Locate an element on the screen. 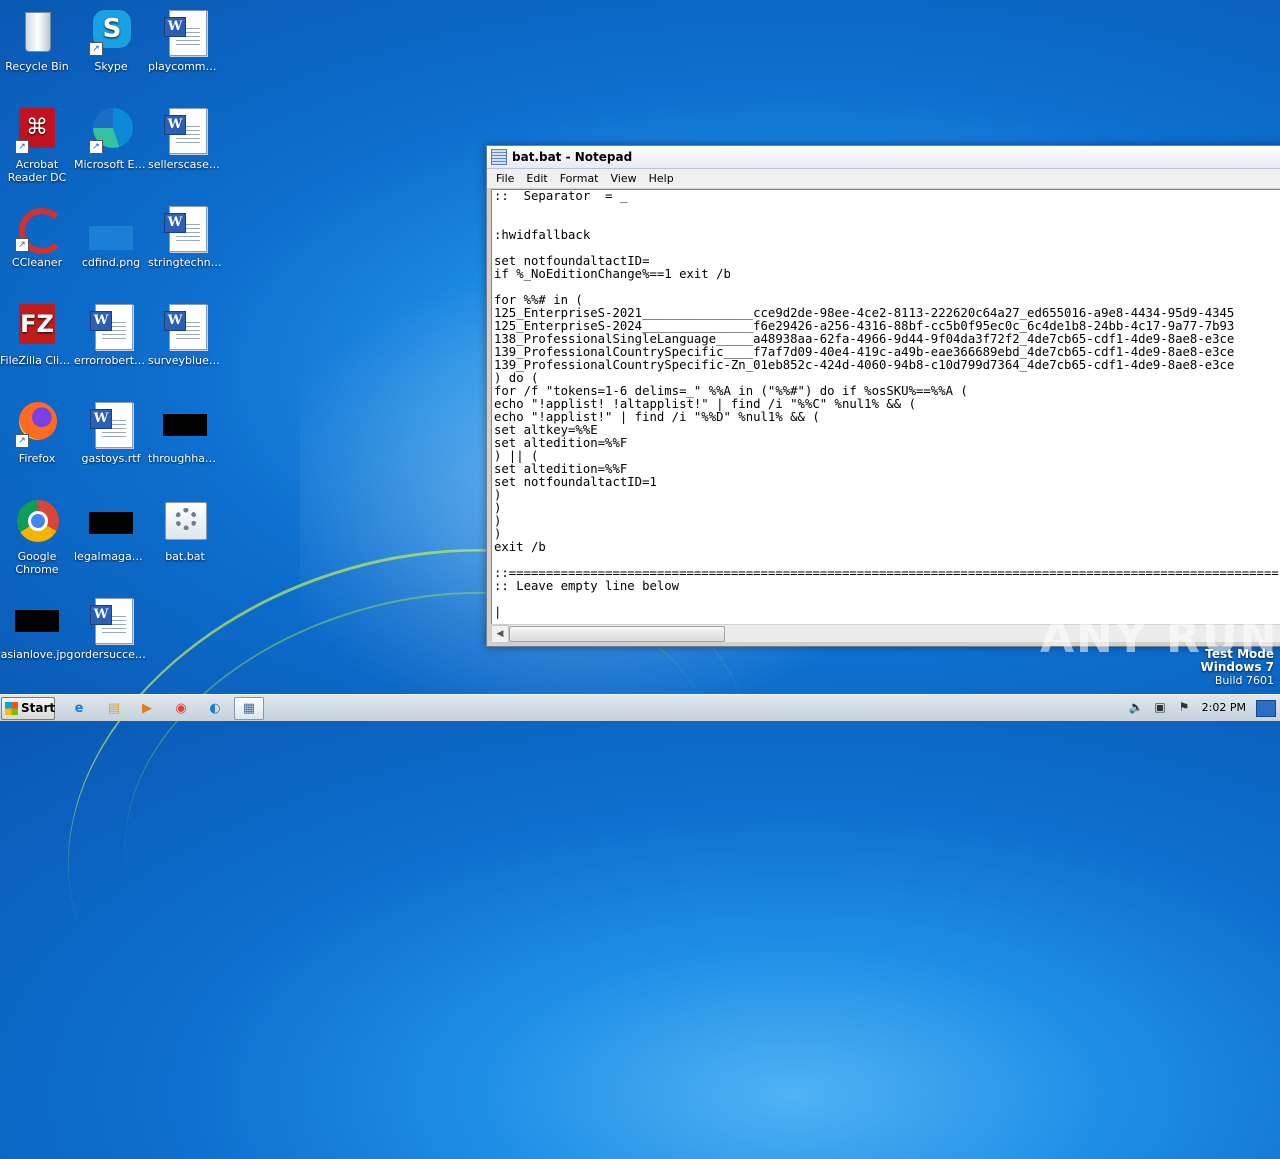 This screenshot has height=1159, width=1280. editor-line: set altedition=%%F is located at coordinates (561, 443).